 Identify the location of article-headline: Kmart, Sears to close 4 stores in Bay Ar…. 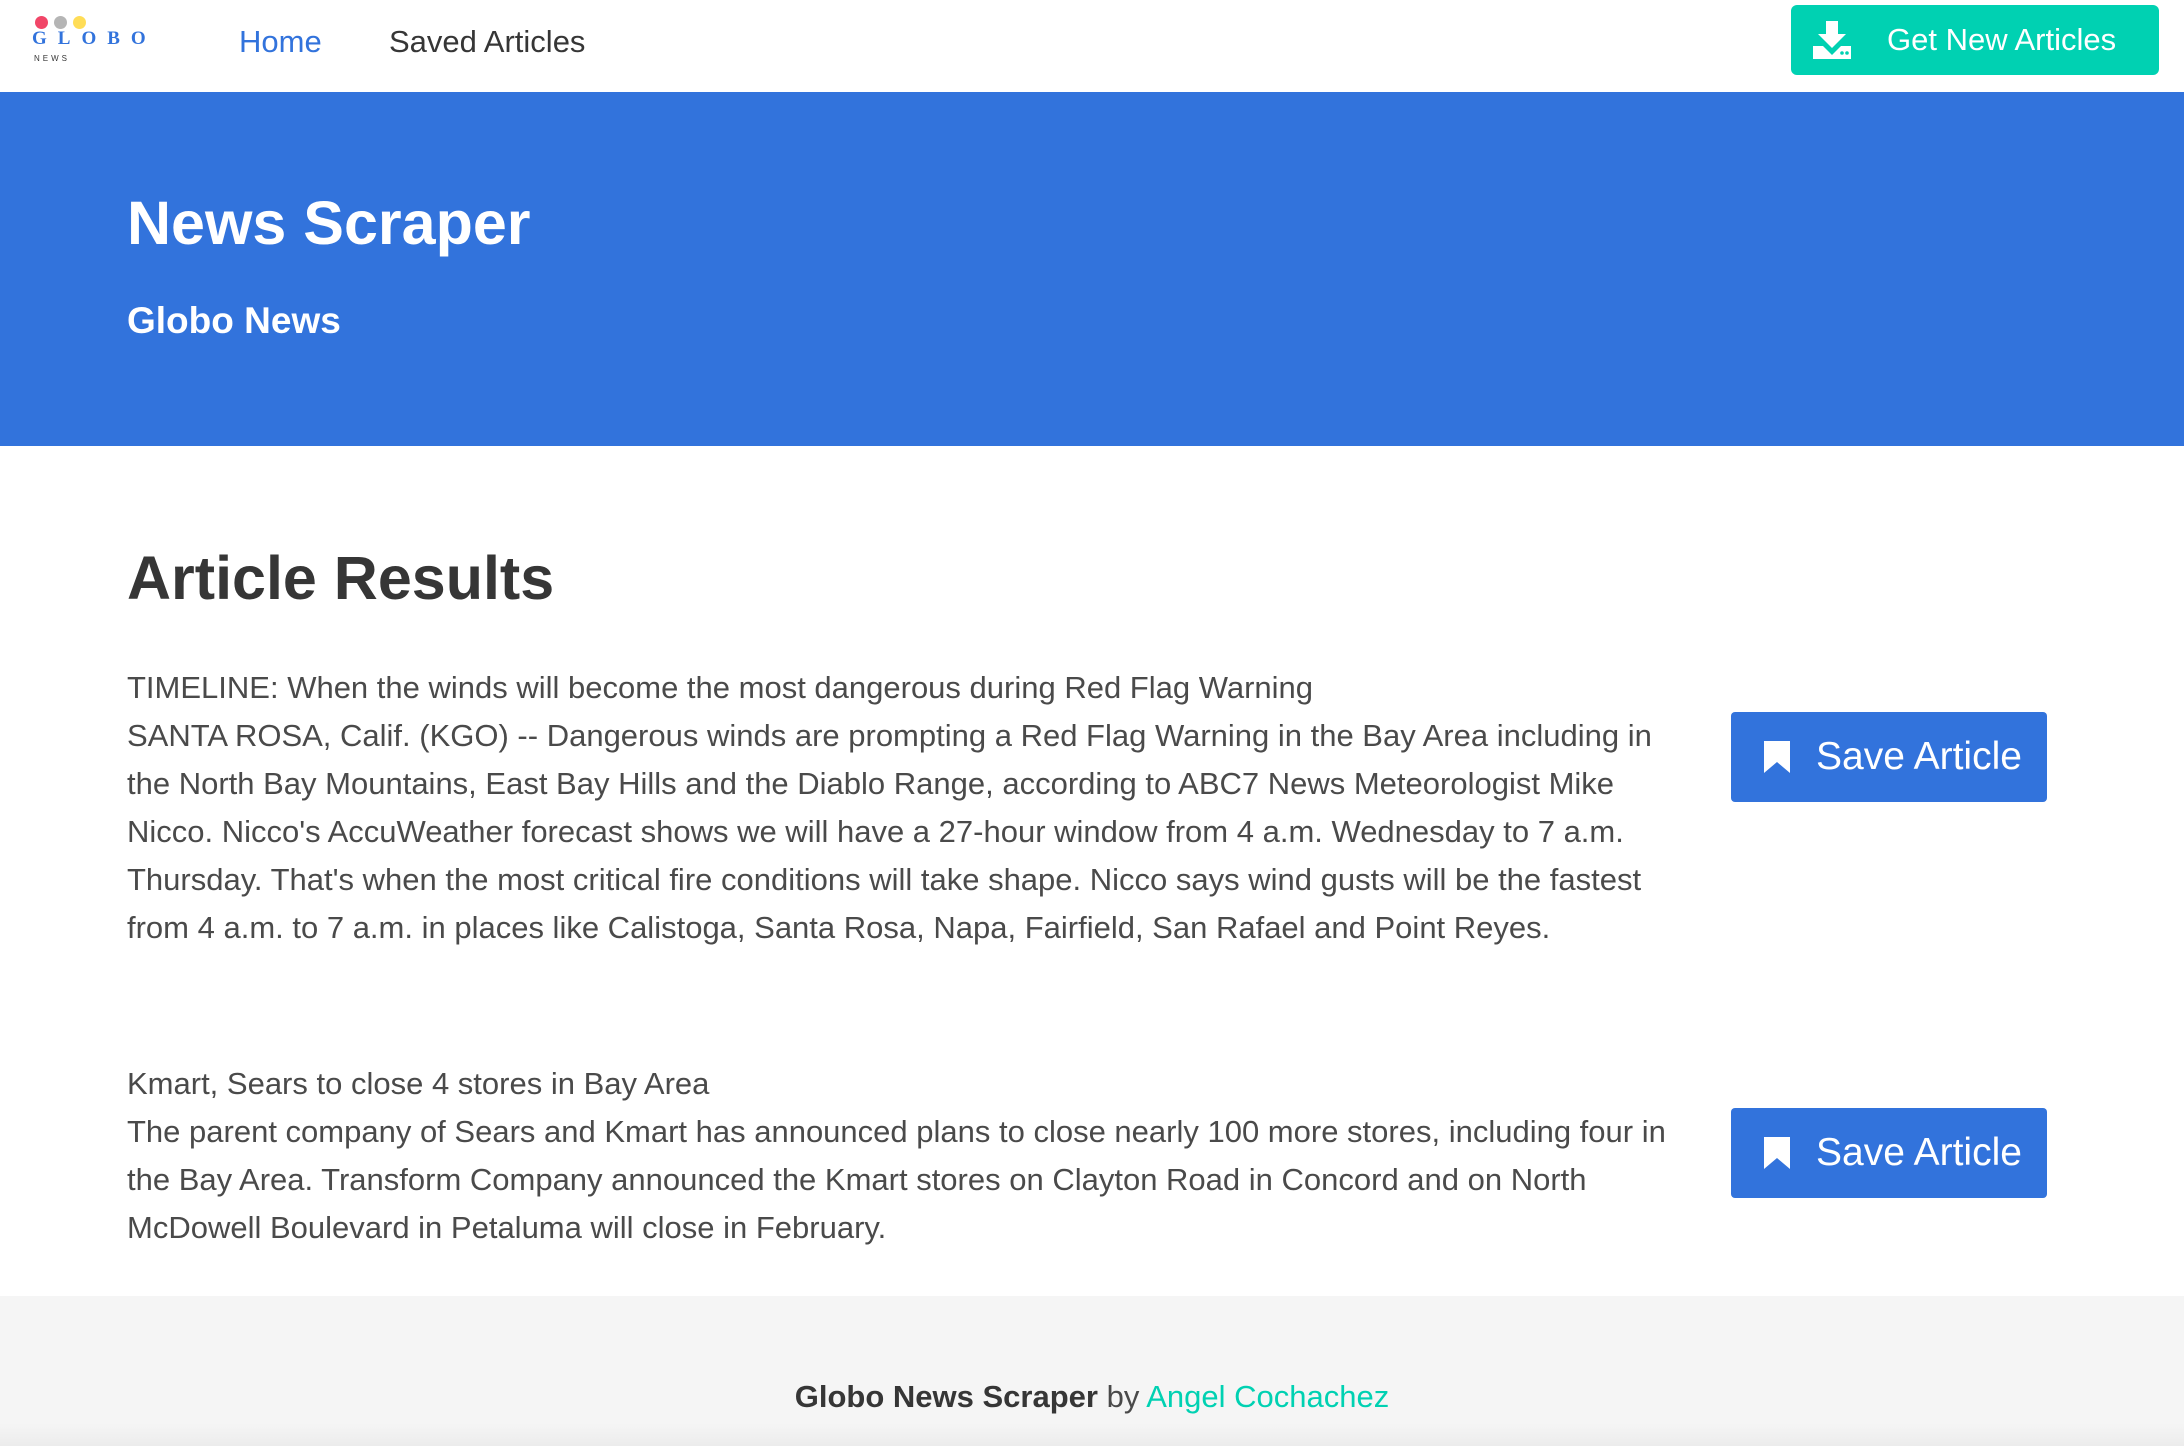
(418, 1083).